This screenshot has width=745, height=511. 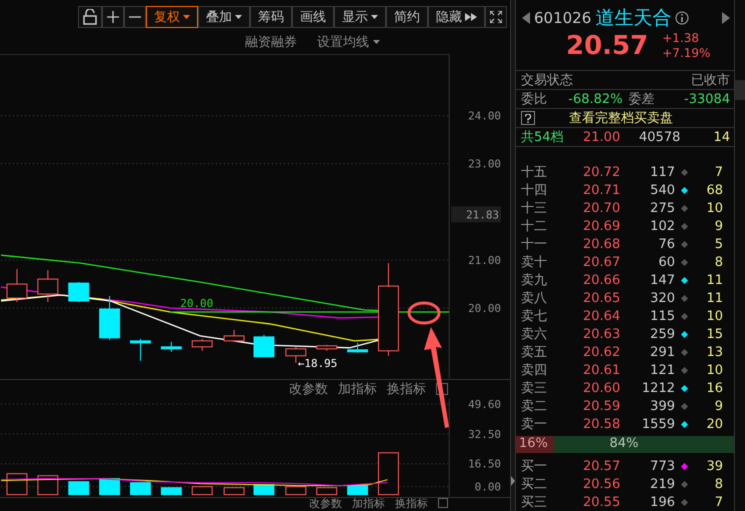 What do you see at coordinates (662, 334) in the screenshot?
I see `level-volume: 259` at bounding box center [662, 334].